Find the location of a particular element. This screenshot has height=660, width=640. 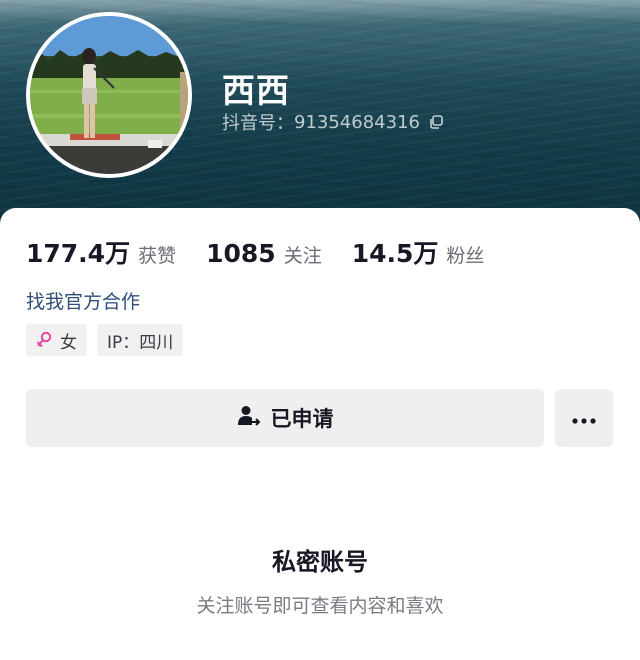

private-account-subtitle: 关注账号即可查看内容和喜欢 is located at coordinates (320, 606).